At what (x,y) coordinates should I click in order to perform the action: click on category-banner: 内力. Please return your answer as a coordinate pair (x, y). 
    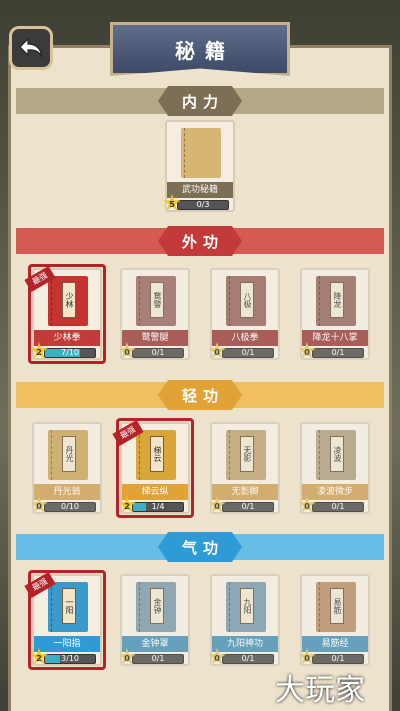
    Looking at the image, I should click on (200, 101).